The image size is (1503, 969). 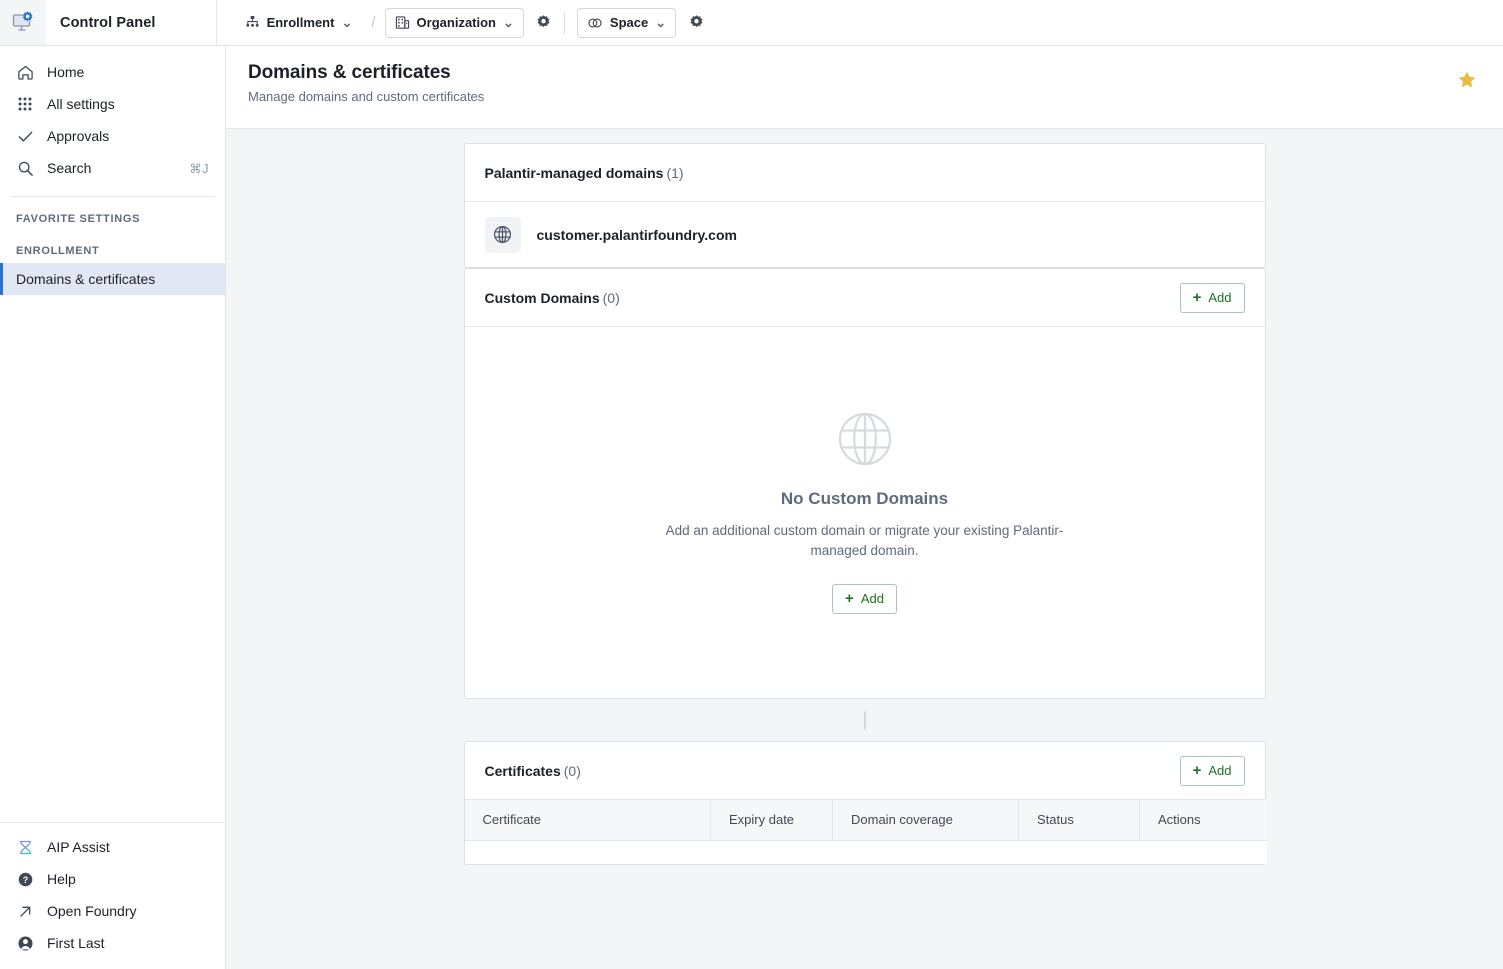 What do you see at coordinates (574, 172) in the screenshot?
I see `managed-domains-title: Palantir-managed domains` at bounding box center [574, 172].